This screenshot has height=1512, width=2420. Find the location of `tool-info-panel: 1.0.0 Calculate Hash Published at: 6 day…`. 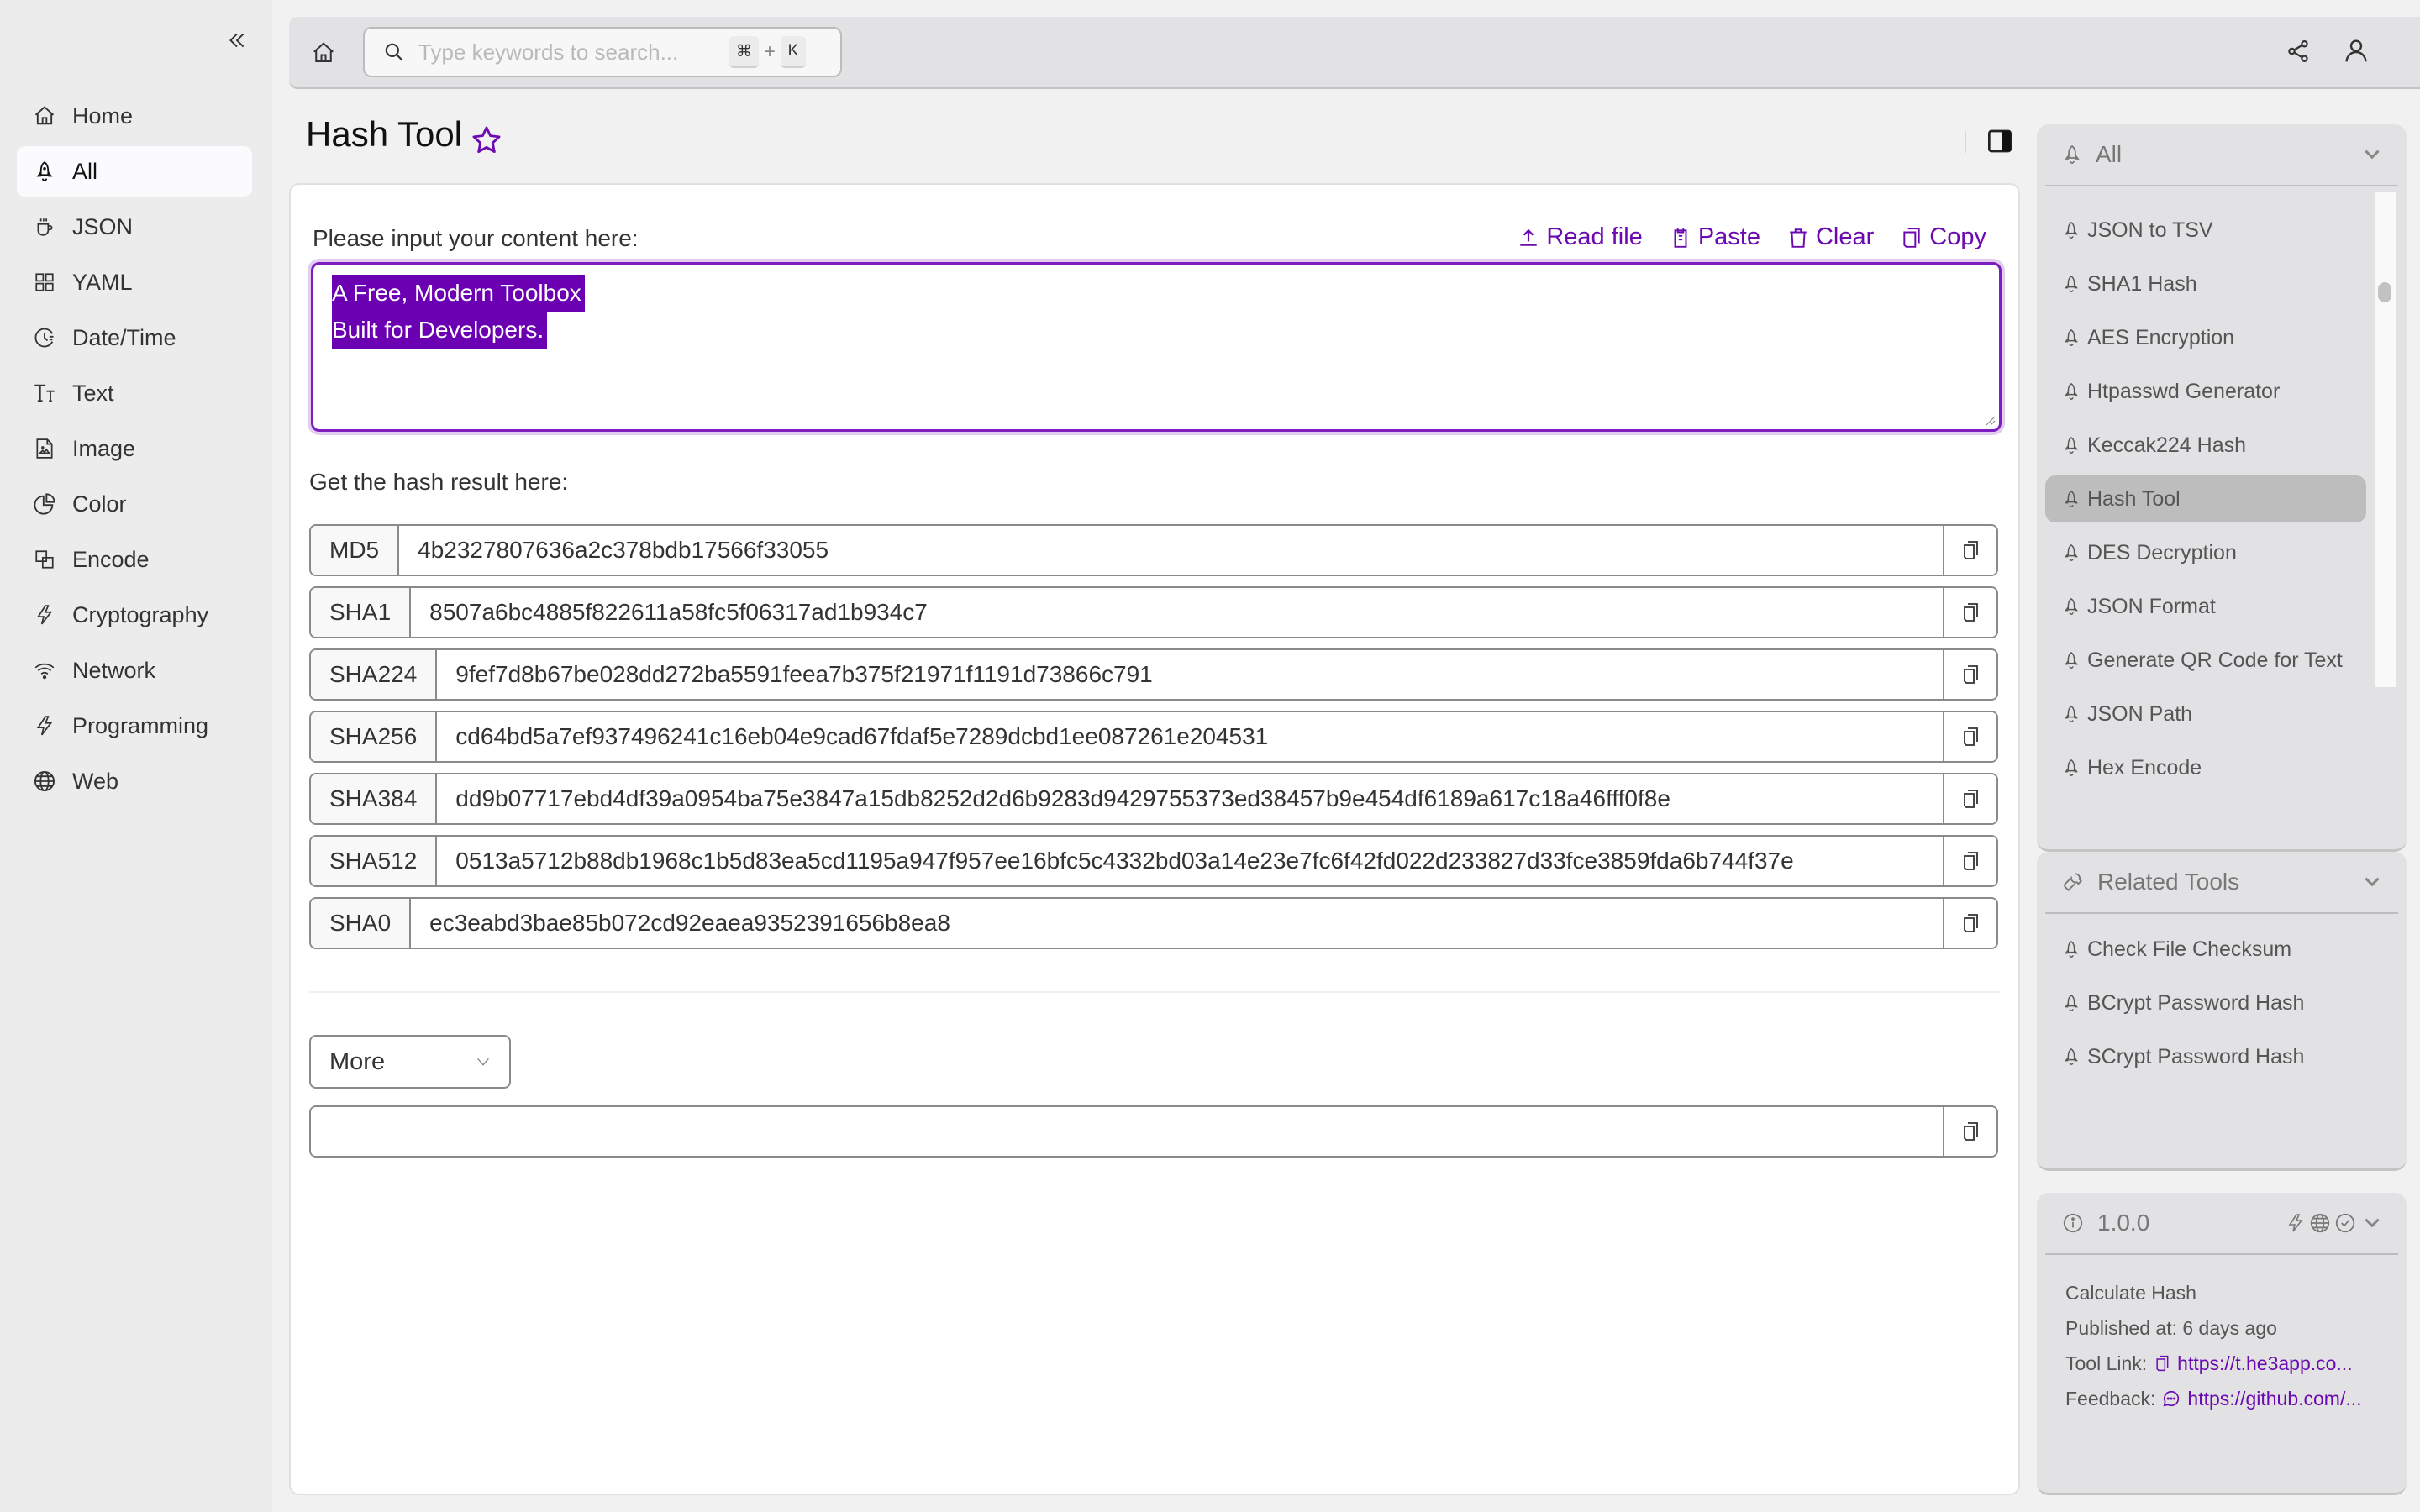

tool-info-panel: 1.0.0 Calculate Hash Published at: 6 day… is located at coordinates (2222, 1344).